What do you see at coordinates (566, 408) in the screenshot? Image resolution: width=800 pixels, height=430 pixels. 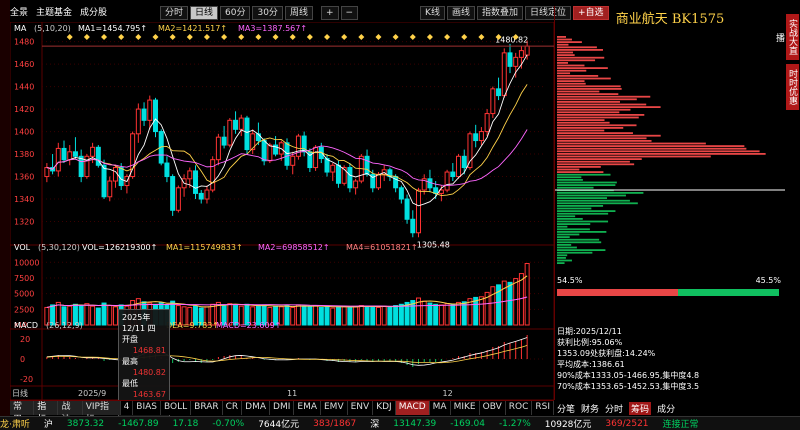 I see `tab-ticks: 分笔` at bounding box center [566, 408].